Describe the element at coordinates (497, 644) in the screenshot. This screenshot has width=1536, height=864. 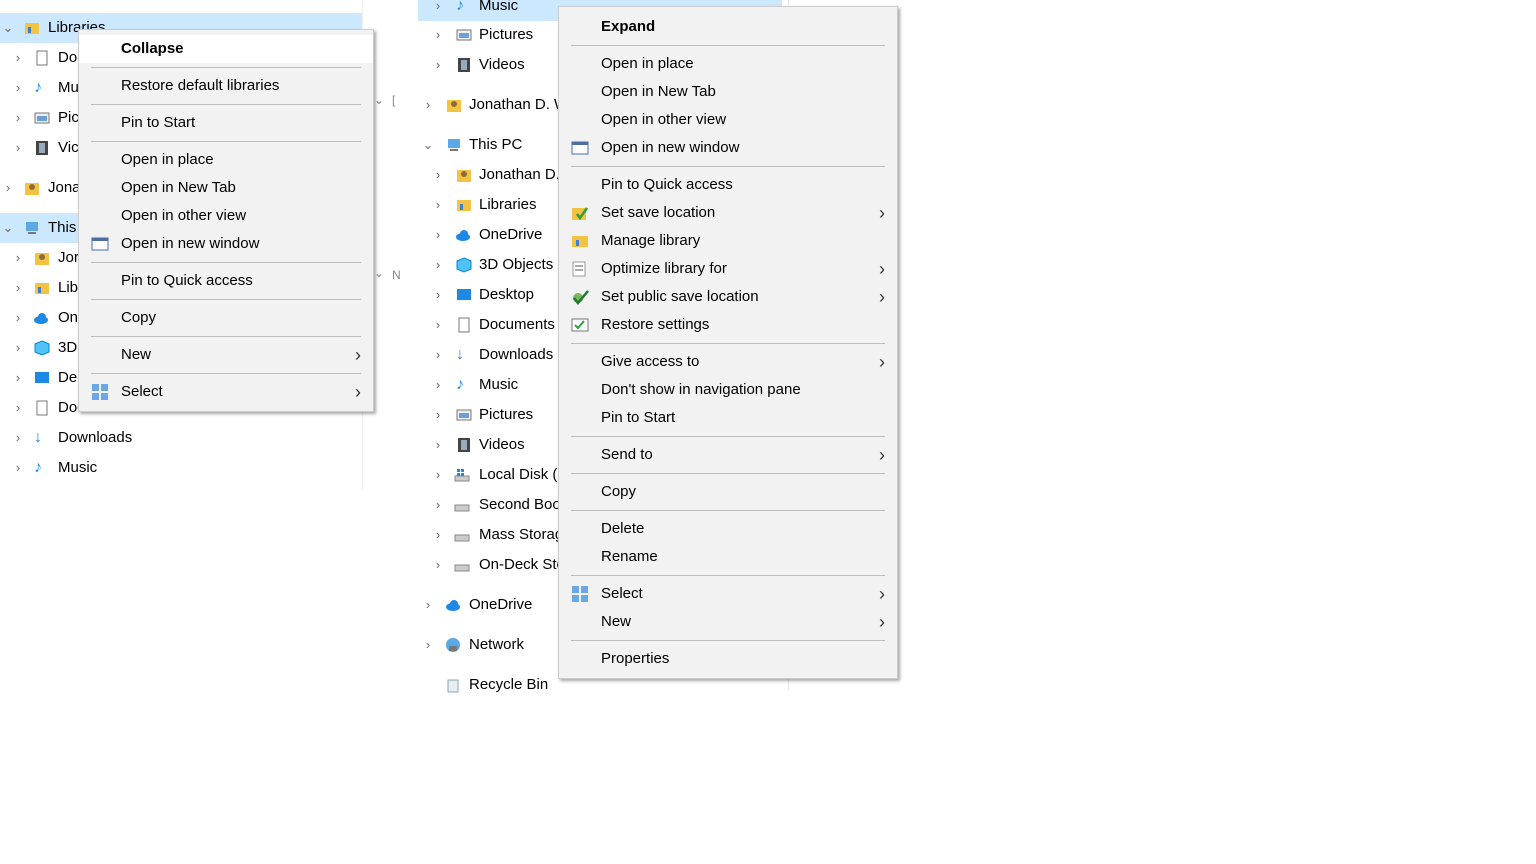
I see `tree-item-label: Network` at that location.